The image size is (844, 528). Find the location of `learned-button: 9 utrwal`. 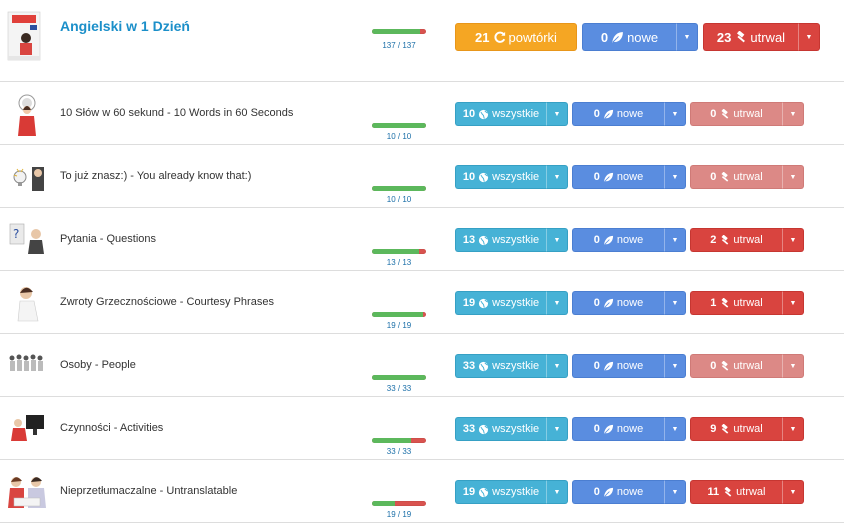

learned-button: 9 utrwal is located at coordinates (736, 429).